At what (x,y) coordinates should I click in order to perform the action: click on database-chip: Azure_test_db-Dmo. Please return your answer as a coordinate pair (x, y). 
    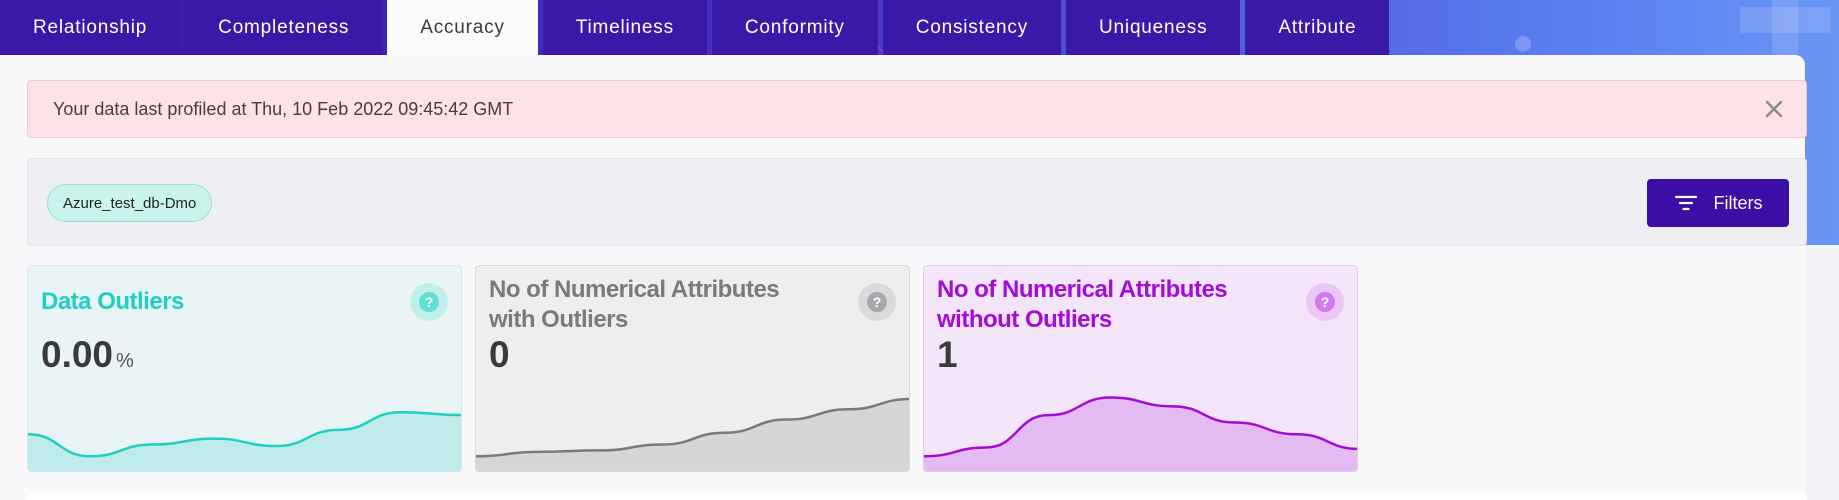
    Looking at the image, I should click on (130, 203).